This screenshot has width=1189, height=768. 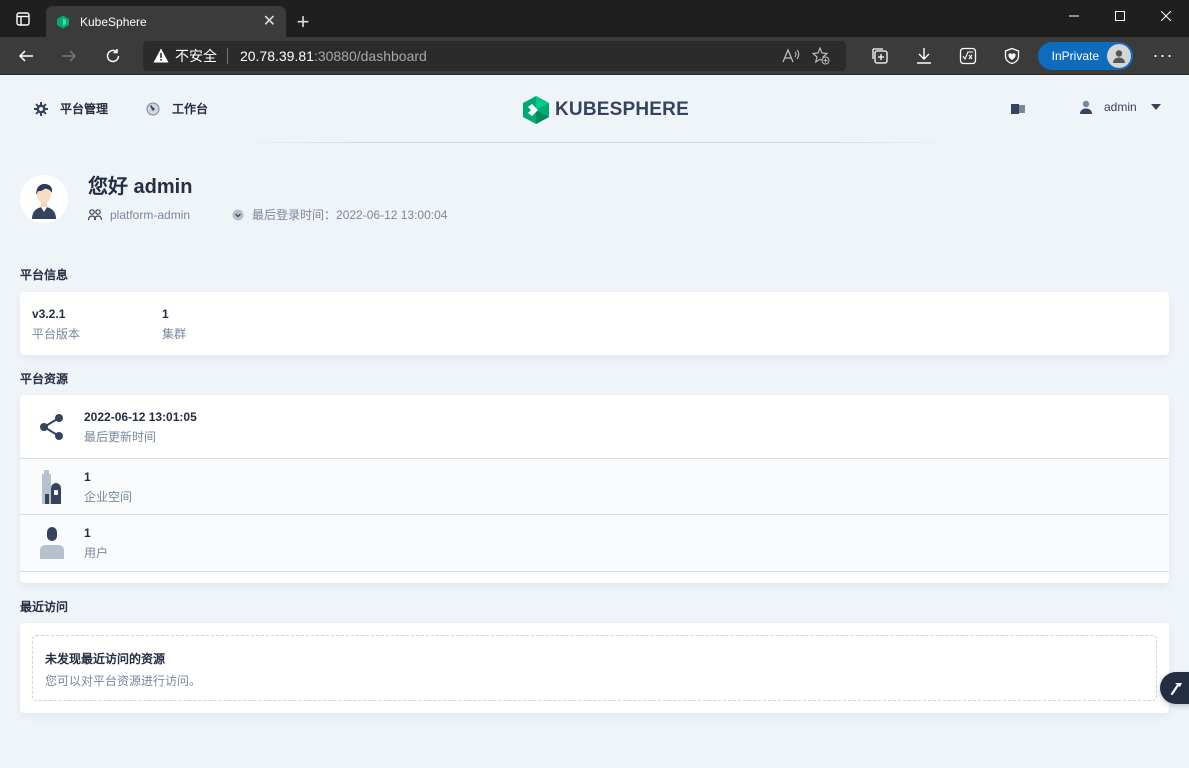 I want to click on back-button, so click(x=26, y=56).